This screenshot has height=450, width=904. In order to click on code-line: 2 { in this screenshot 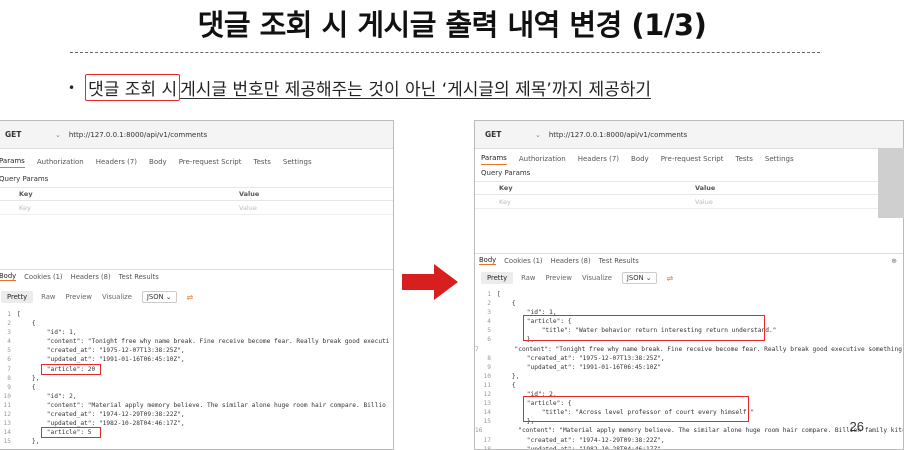, I will do `click(689, 303)`.